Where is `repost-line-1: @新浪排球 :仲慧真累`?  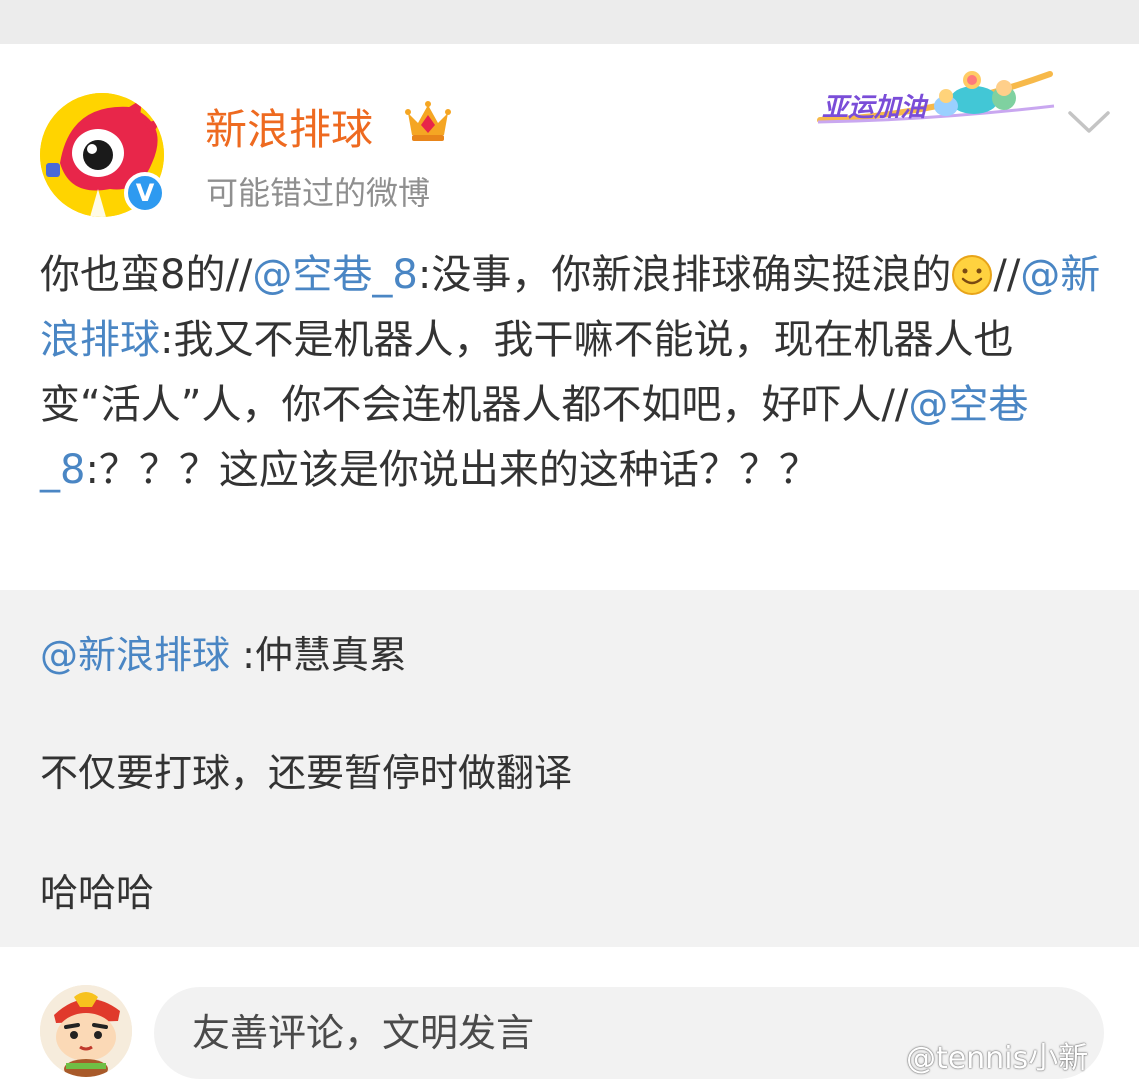
repost-line-1: @新浪排球 :仲慧真累 is located at coordinates (223, 651).